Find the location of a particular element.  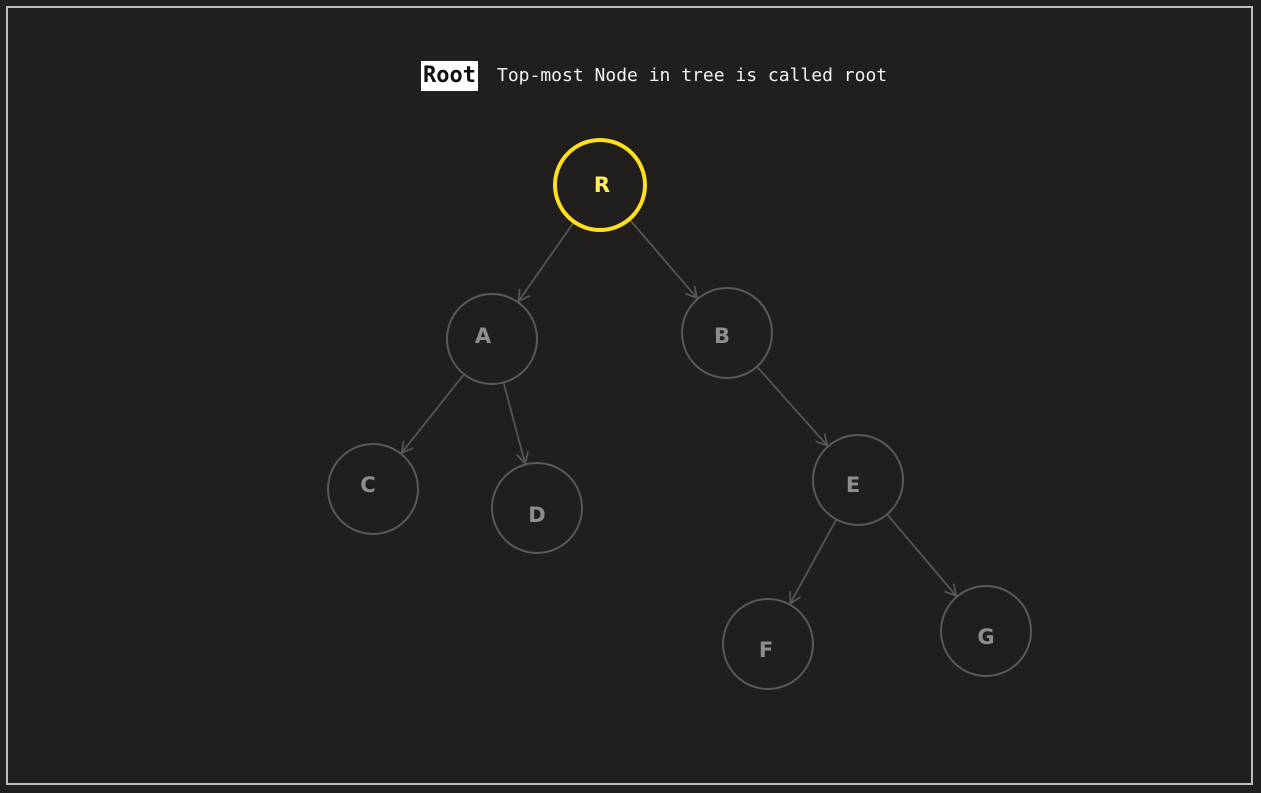

node-label-c: C is located at coordinates (367, 485).